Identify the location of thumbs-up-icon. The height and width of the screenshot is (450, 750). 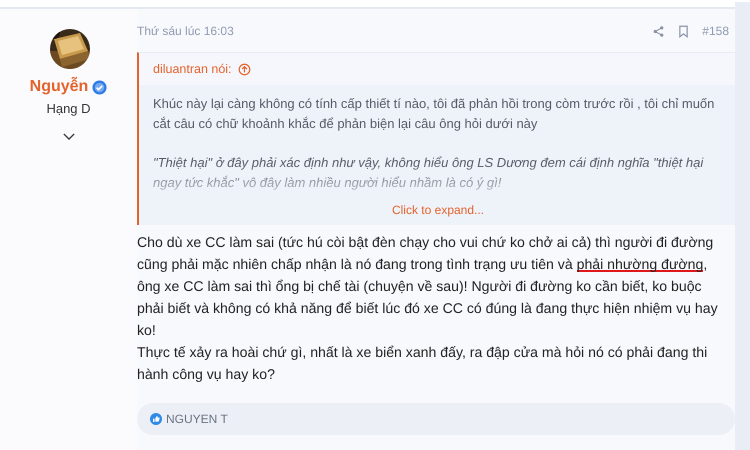
(156, 419).